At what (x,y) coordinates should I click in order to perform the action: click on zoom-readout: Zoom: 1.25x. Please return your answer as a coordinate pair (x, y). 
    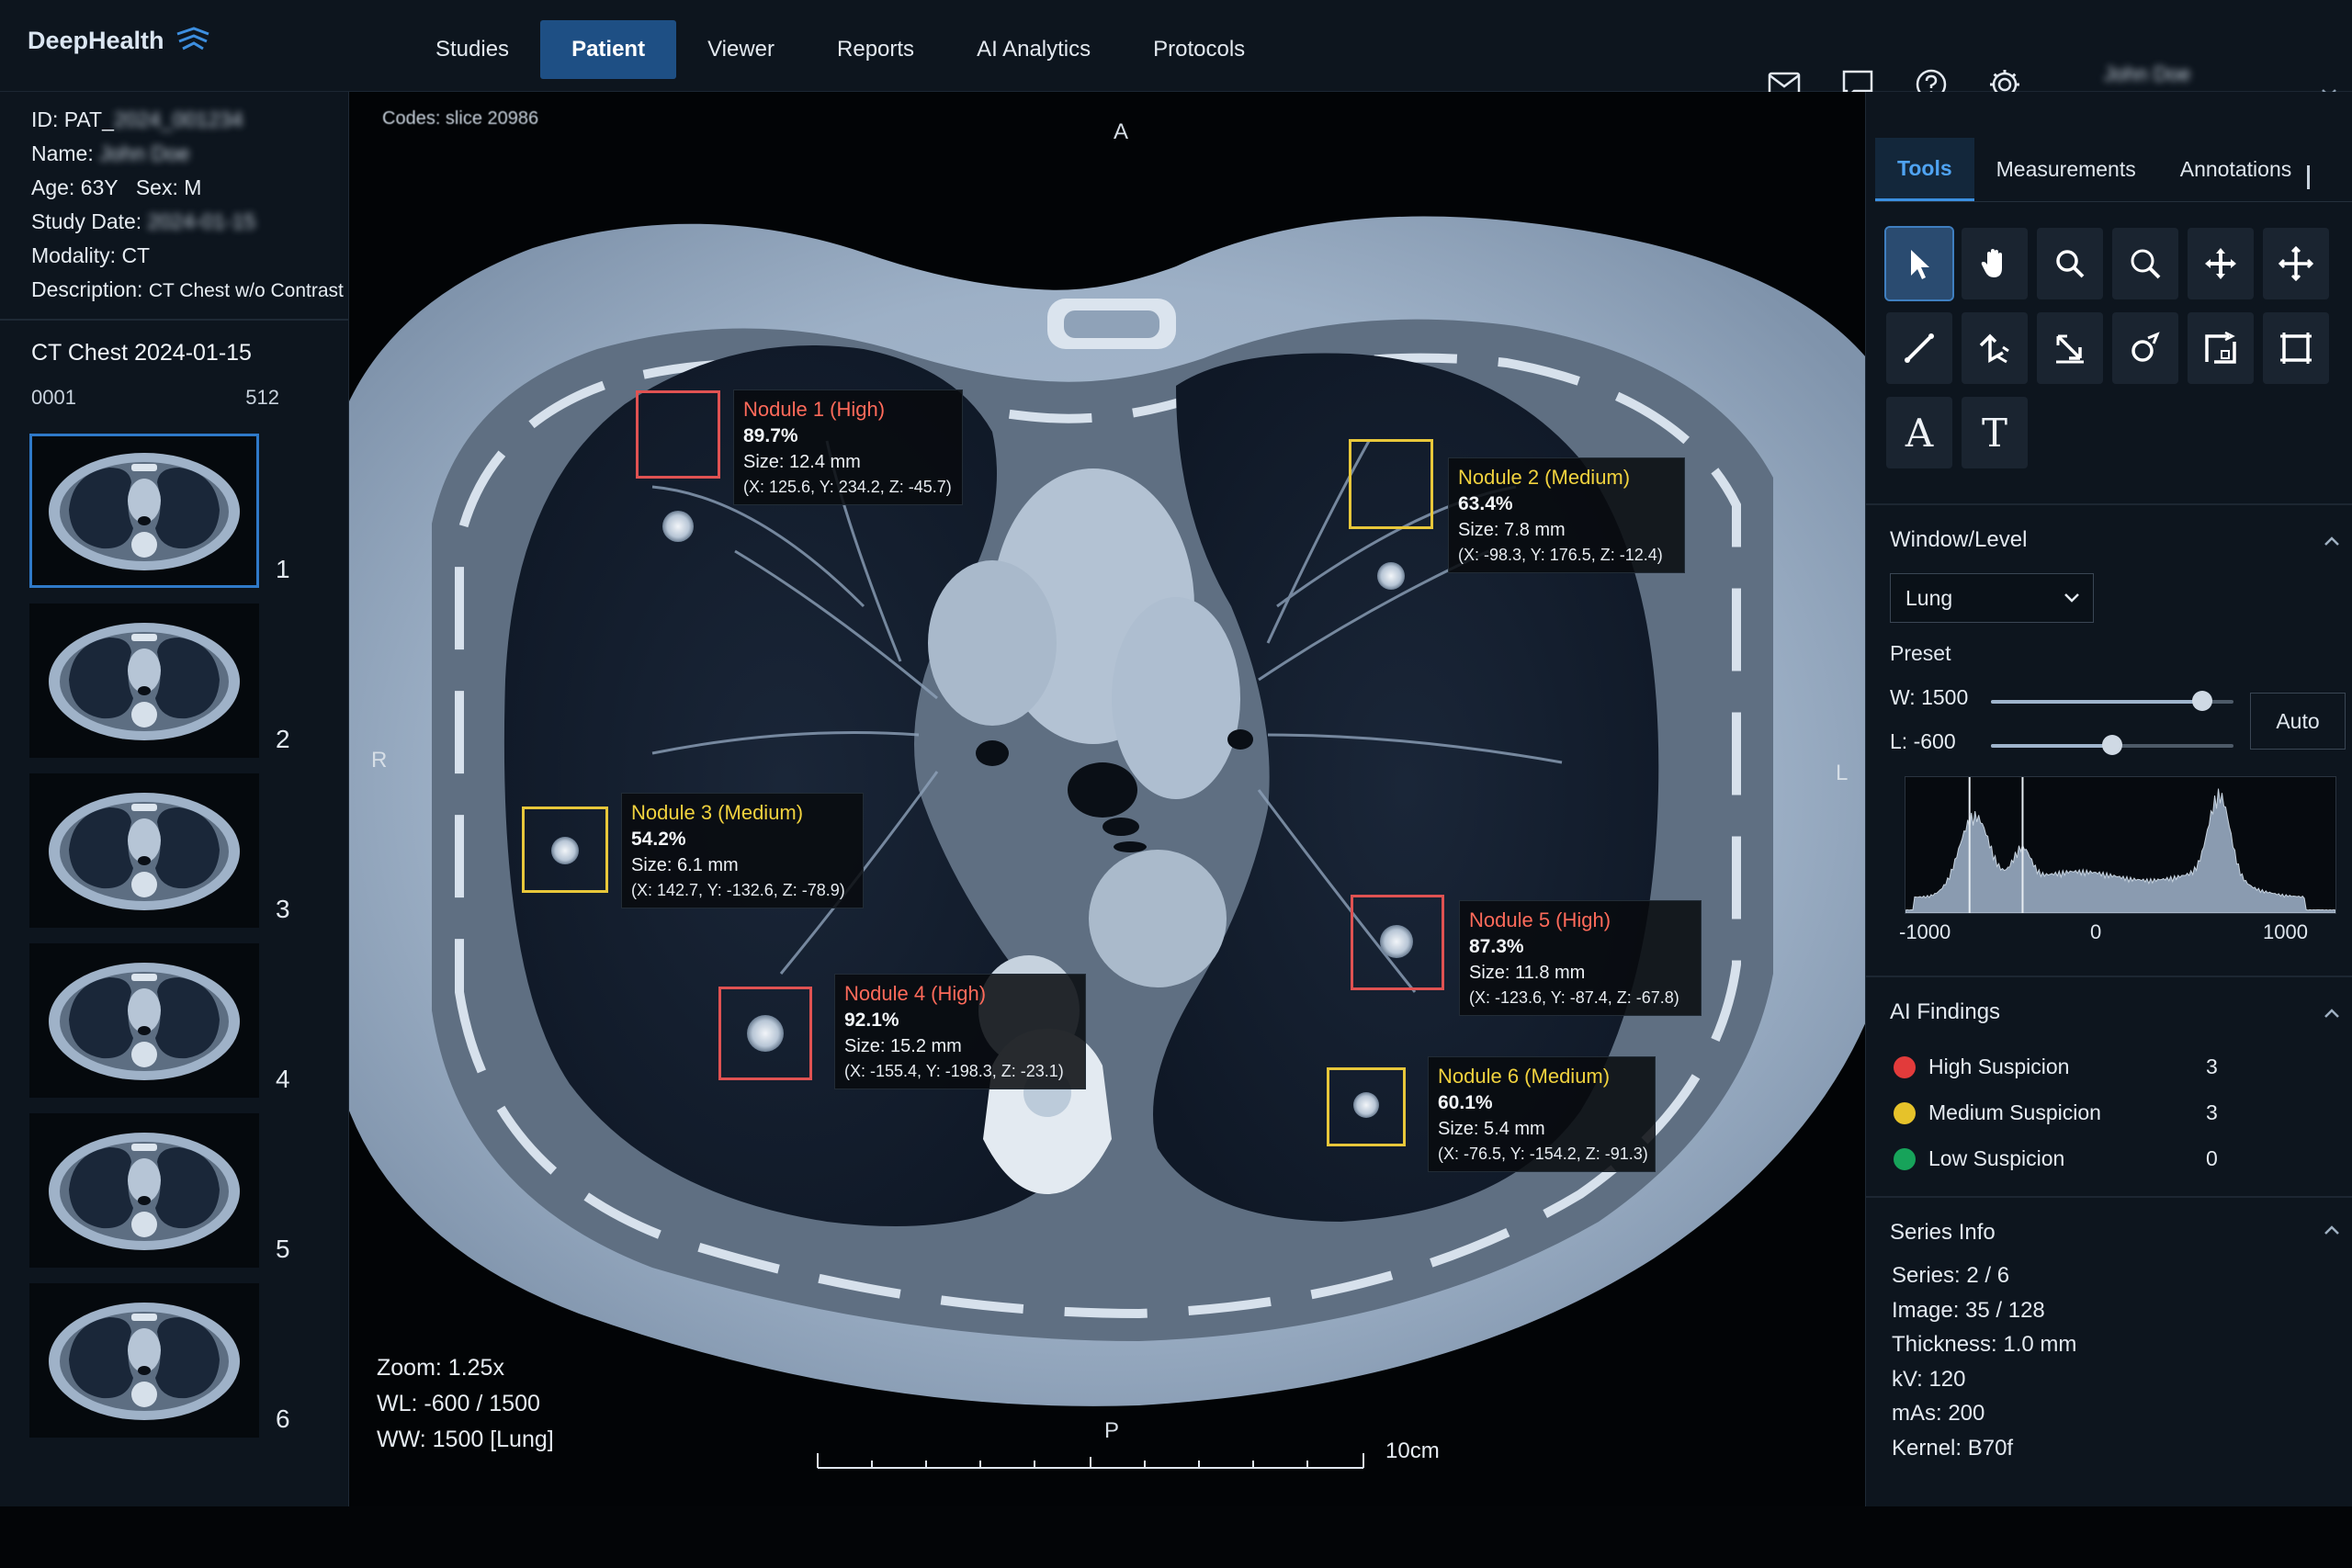
    Looking at the image, I should click on (441, 1368).